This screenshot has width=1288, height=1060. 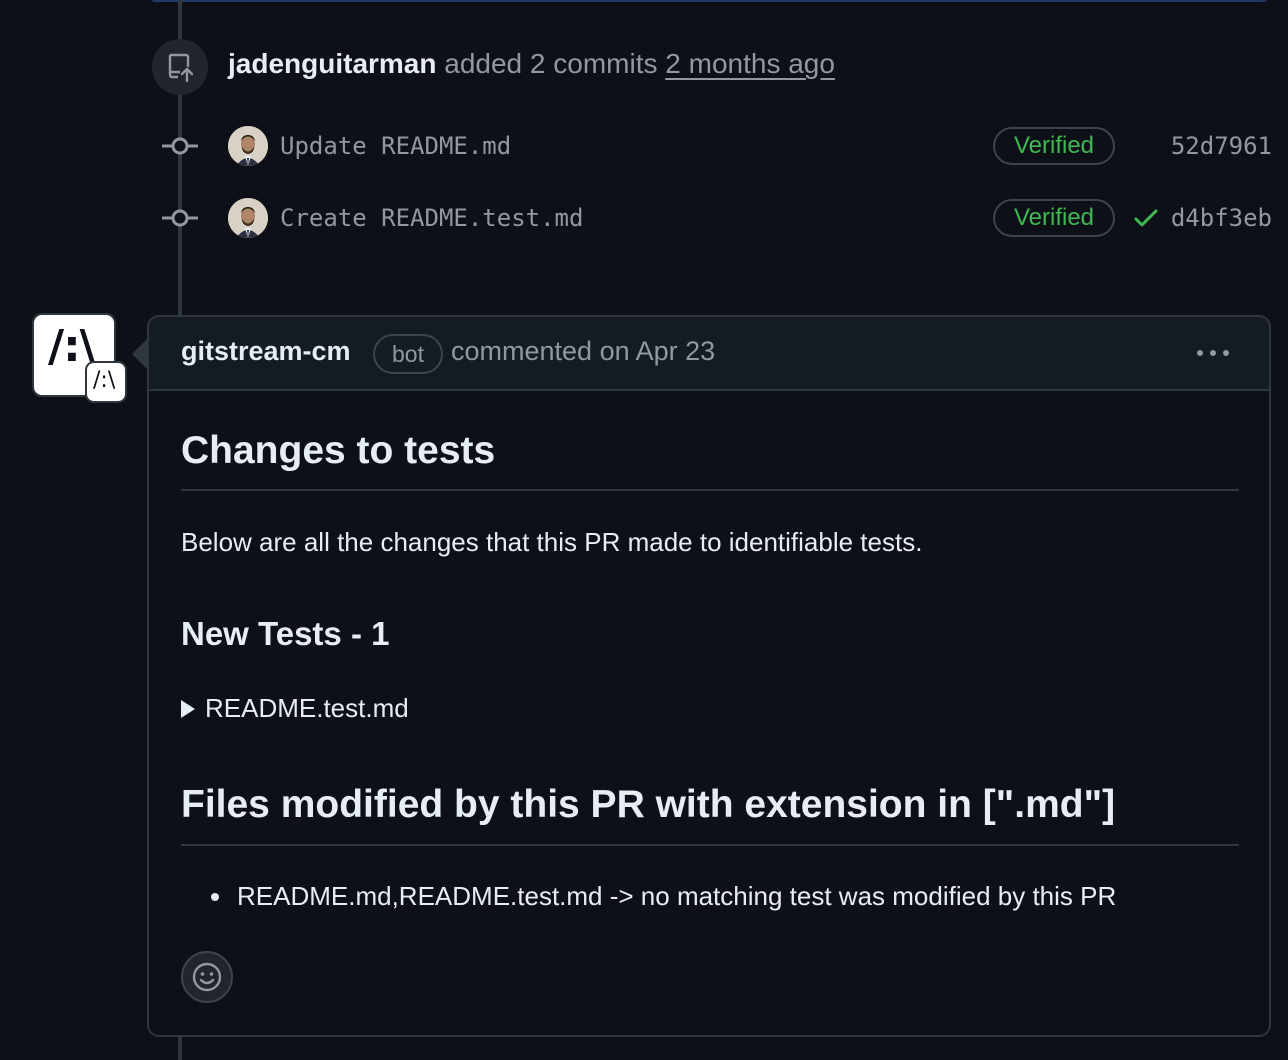 What do you see at coordinates (583, 351) in the screenshot?
I see `comment-timestamp: commented on Apr 23` at bounding box center [583, 351].